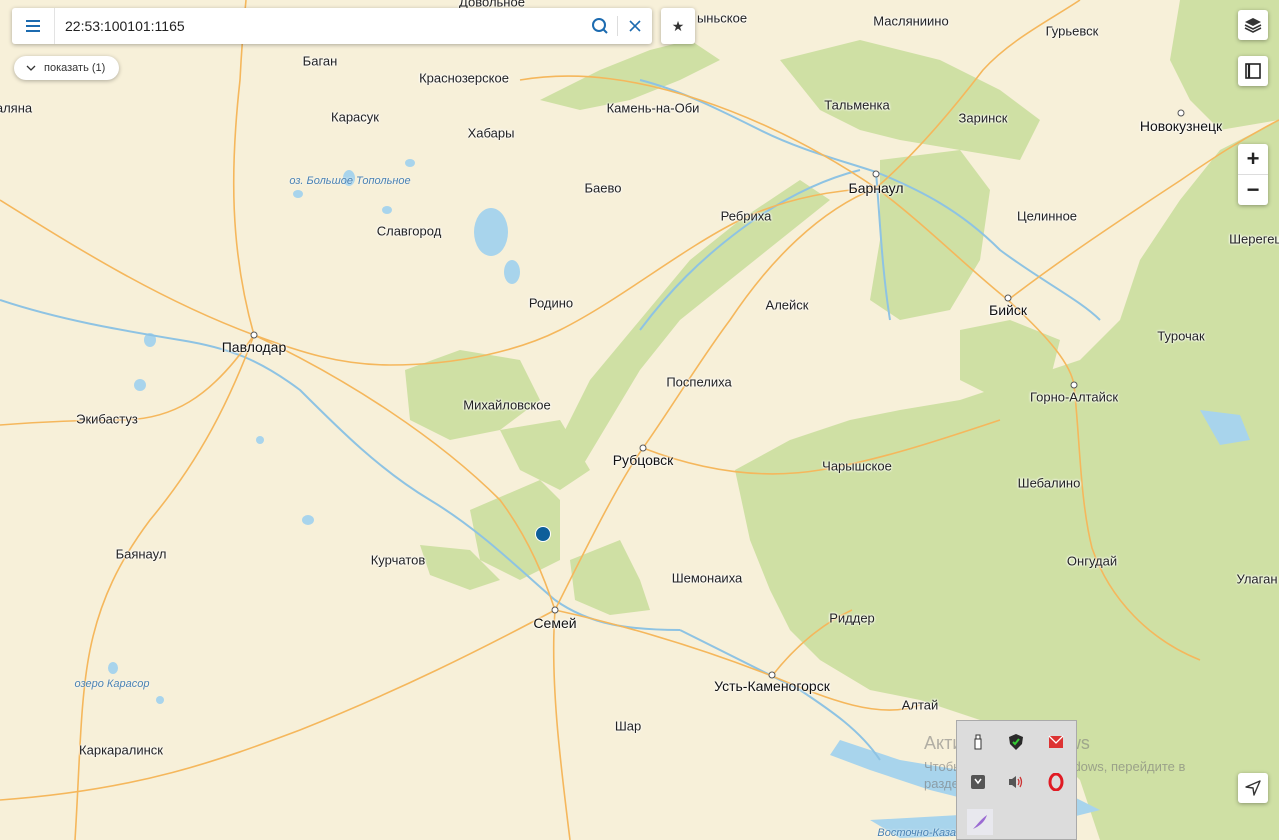 The image size is (1279, 840). Describe the element at coordinates (707, 578) in the screenshot. I see `city-label: Шемонаиха` at that location.